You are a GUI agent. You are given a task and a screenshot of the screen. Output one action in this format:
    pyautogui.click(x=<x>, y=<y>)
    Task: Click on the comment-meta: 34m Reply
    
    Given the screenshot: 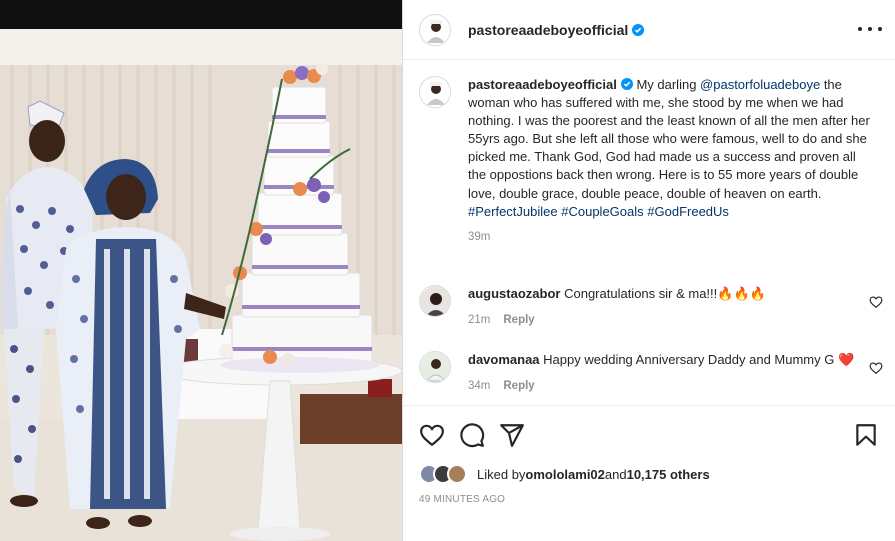 What is the action you would take?
    pyautogui.click(x=663, y=386)
    